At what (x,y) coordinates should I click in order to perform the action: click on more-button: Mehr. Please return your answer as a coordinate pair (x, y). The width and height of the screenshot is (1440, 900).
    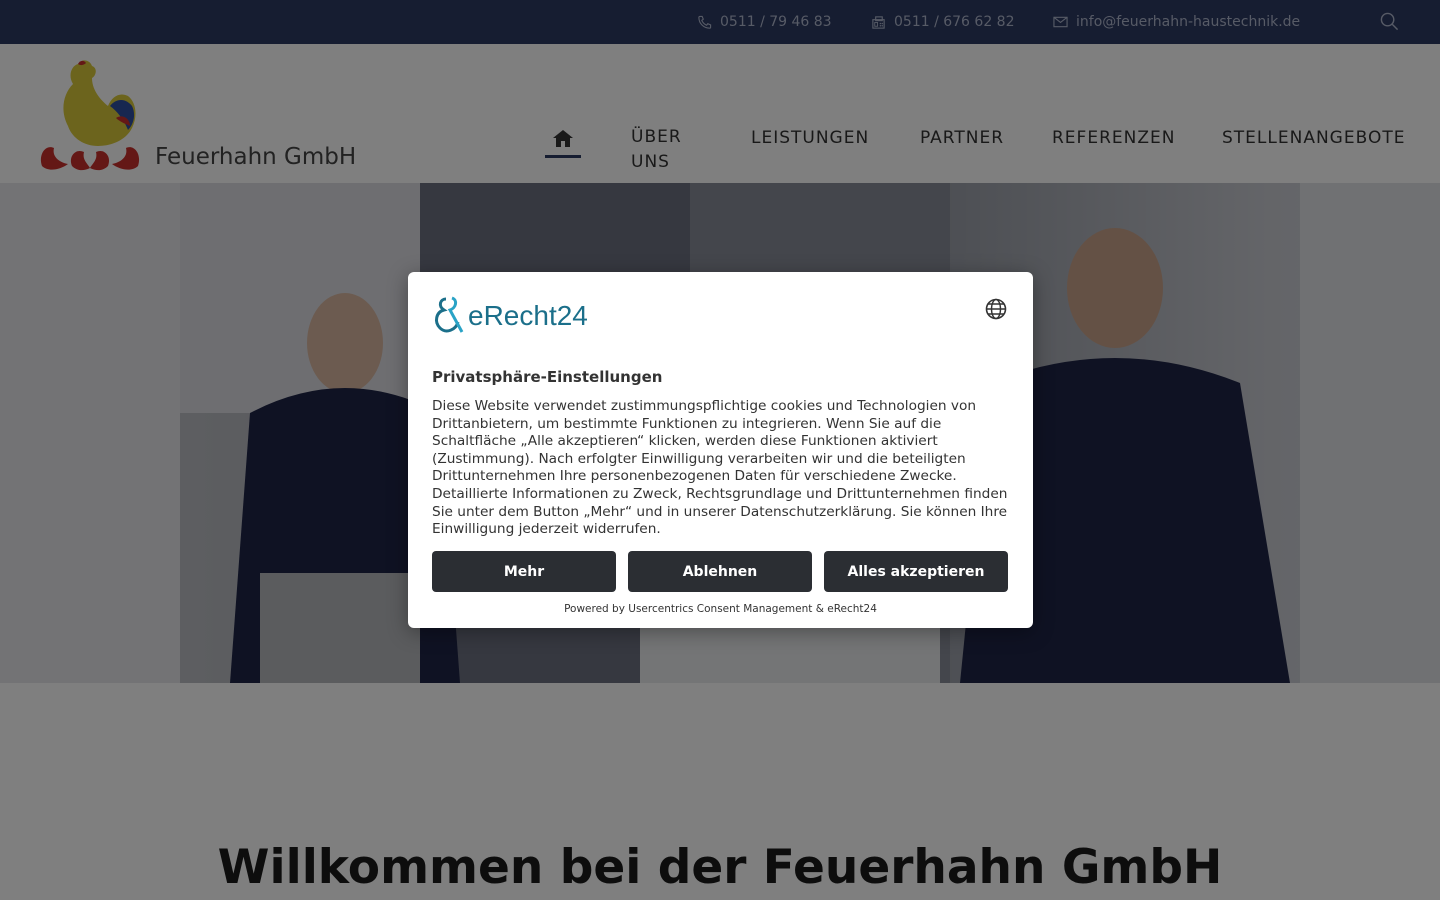
    Looking at the image, I should click on (524, 571).